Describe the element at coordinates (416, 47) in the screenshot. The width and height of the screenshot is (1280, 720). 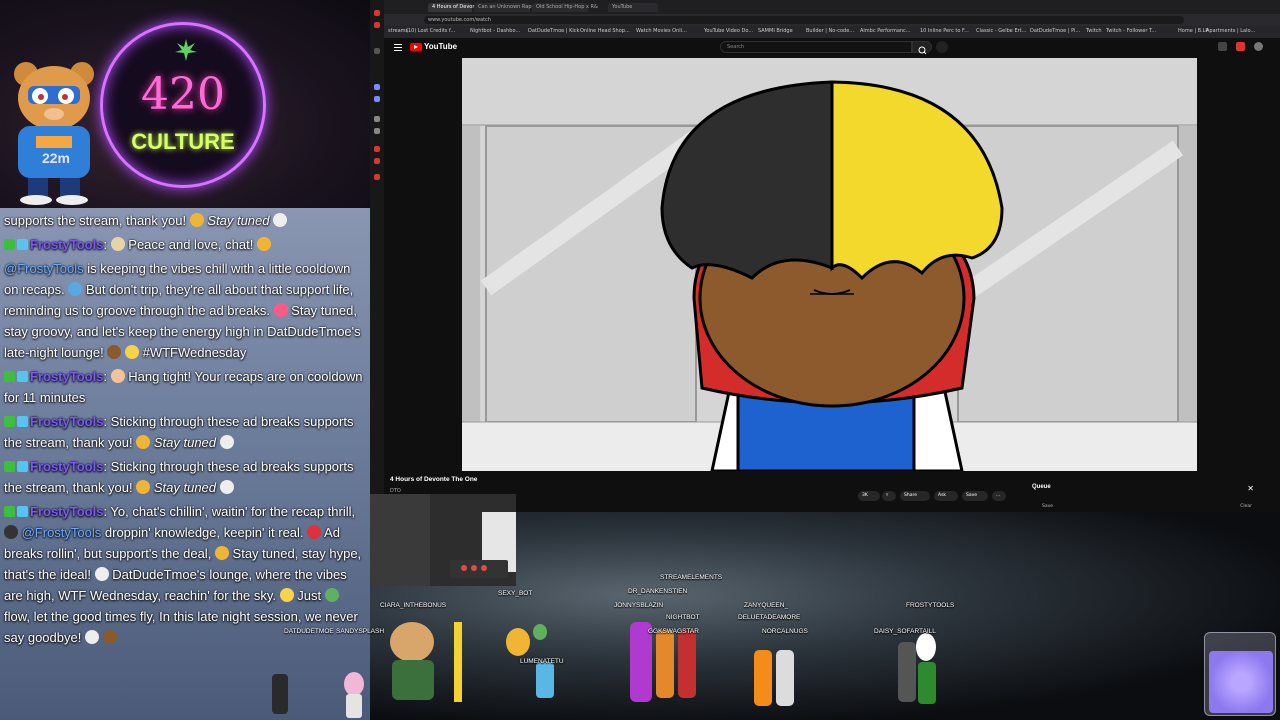
I see `youtube-logo-icon` at that location.